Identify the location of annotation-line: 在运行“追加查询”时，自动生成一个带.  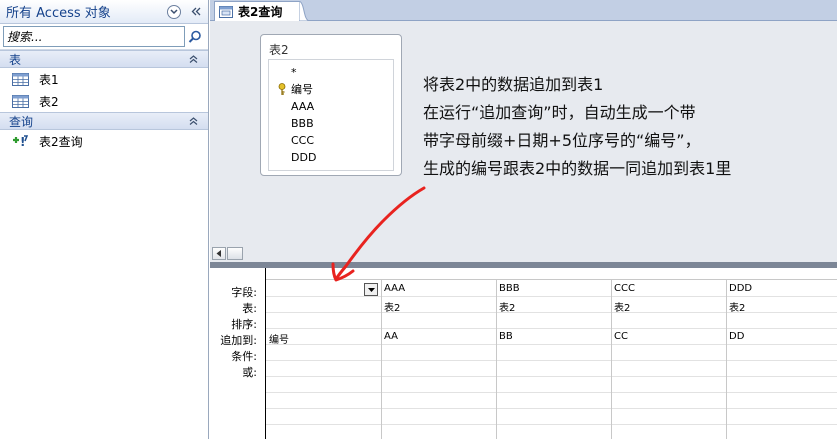
(559, 112).